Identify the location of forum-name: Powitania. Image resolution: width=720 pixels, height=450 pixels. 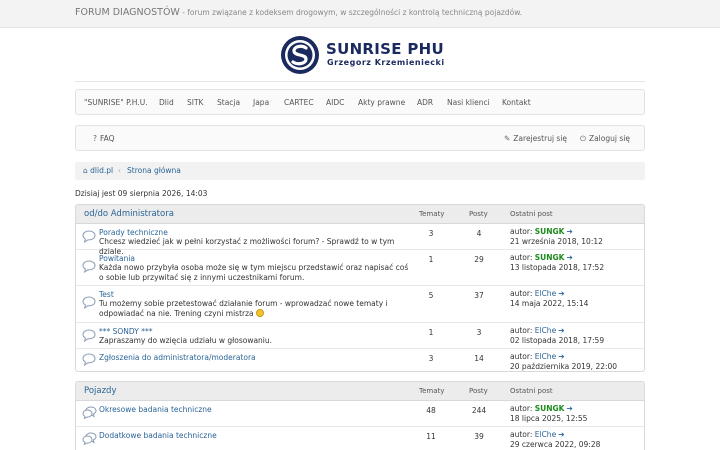
(117, 258).